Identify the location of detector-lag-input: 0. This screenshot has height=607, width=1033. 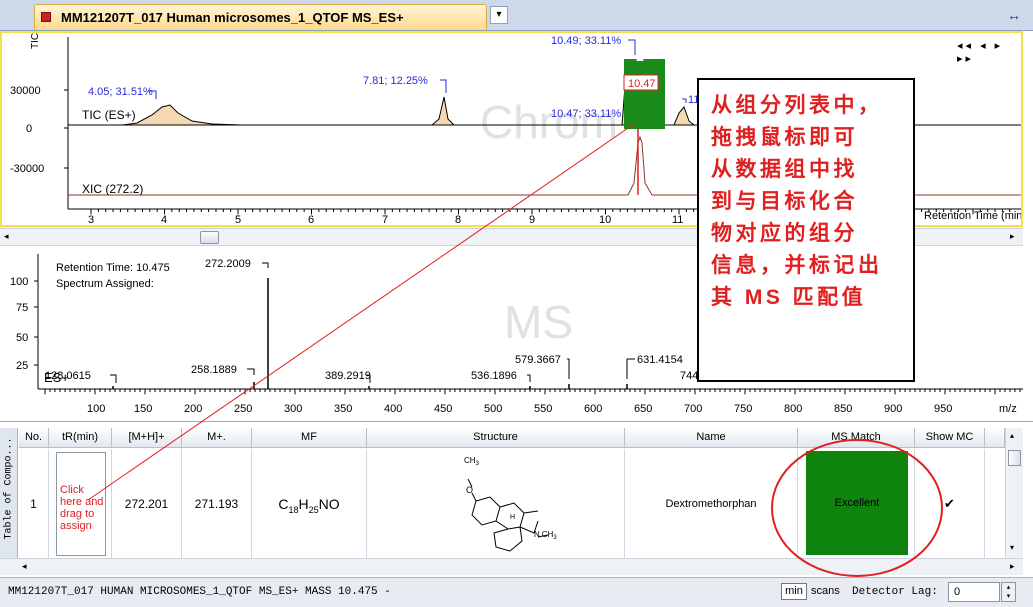
(974, 592).